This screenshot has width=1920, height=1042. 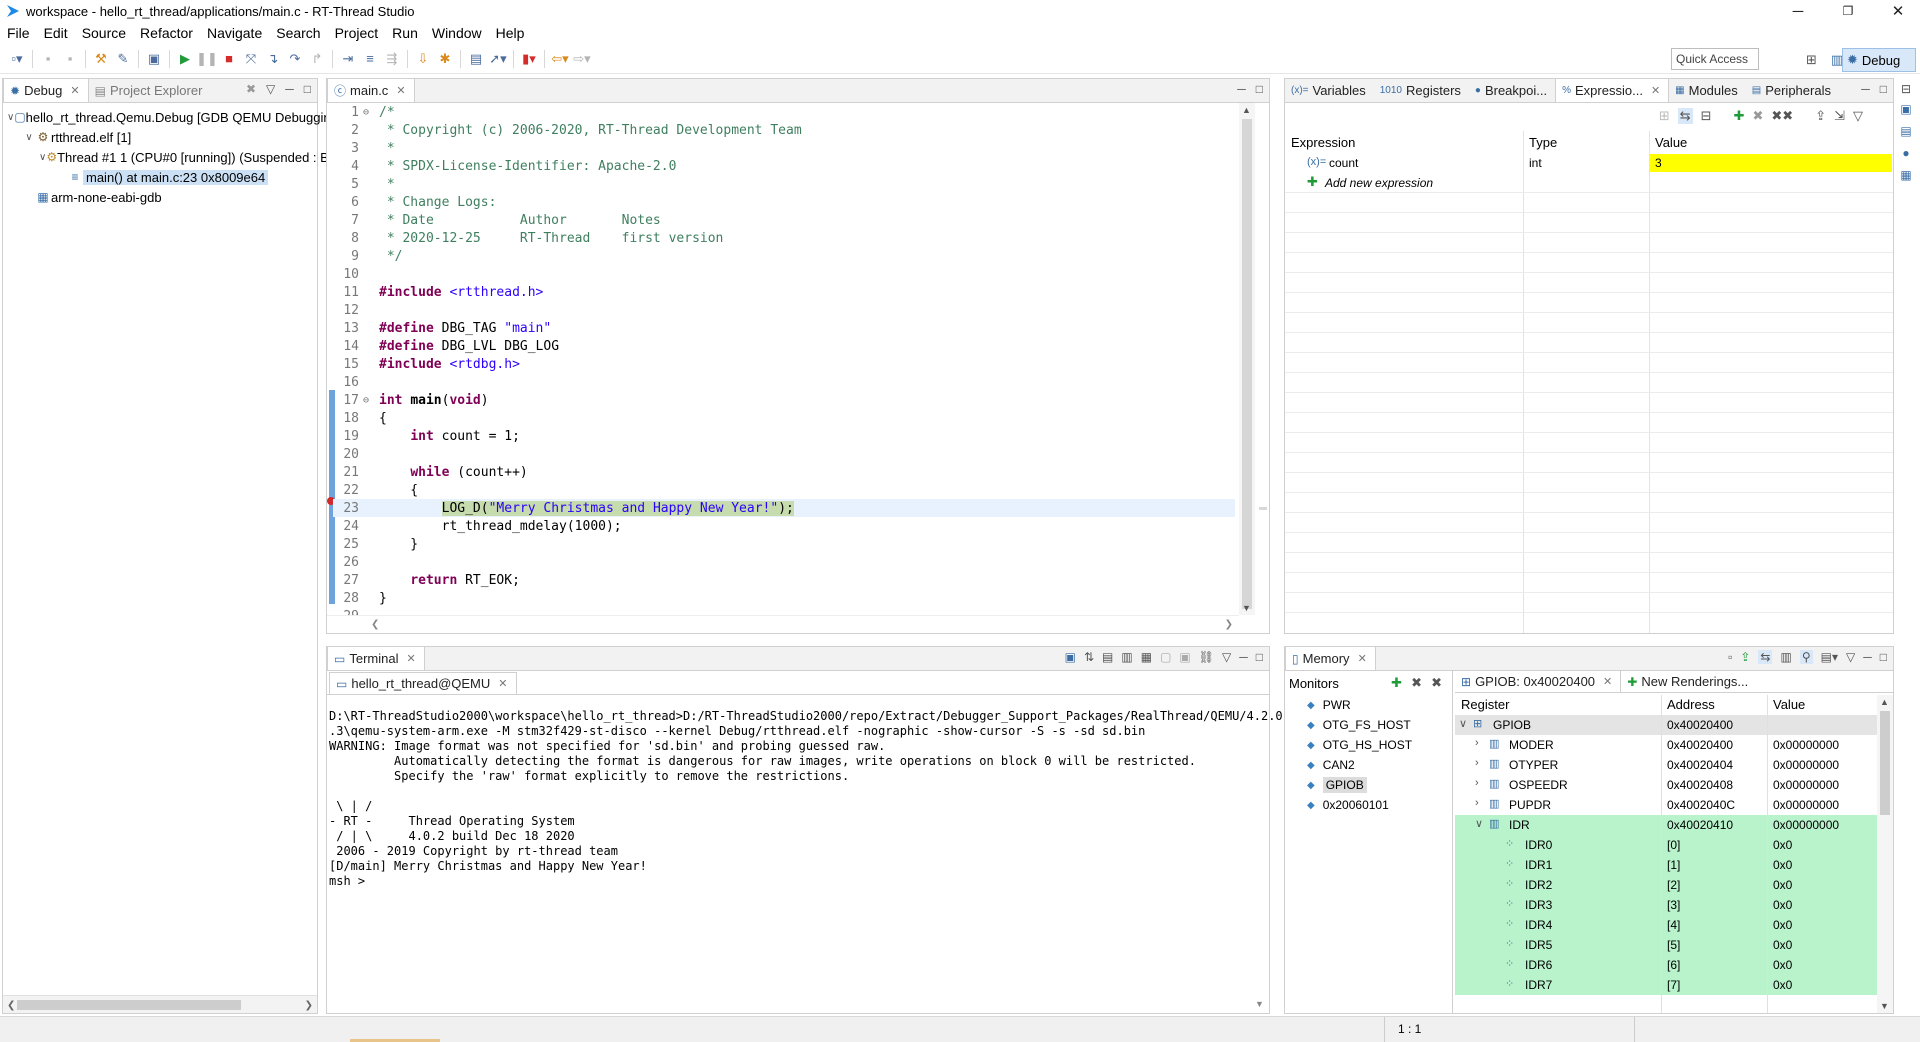 I want to click on monitor-item: ◆ 0x20060101, so click(x=1368, y=805).